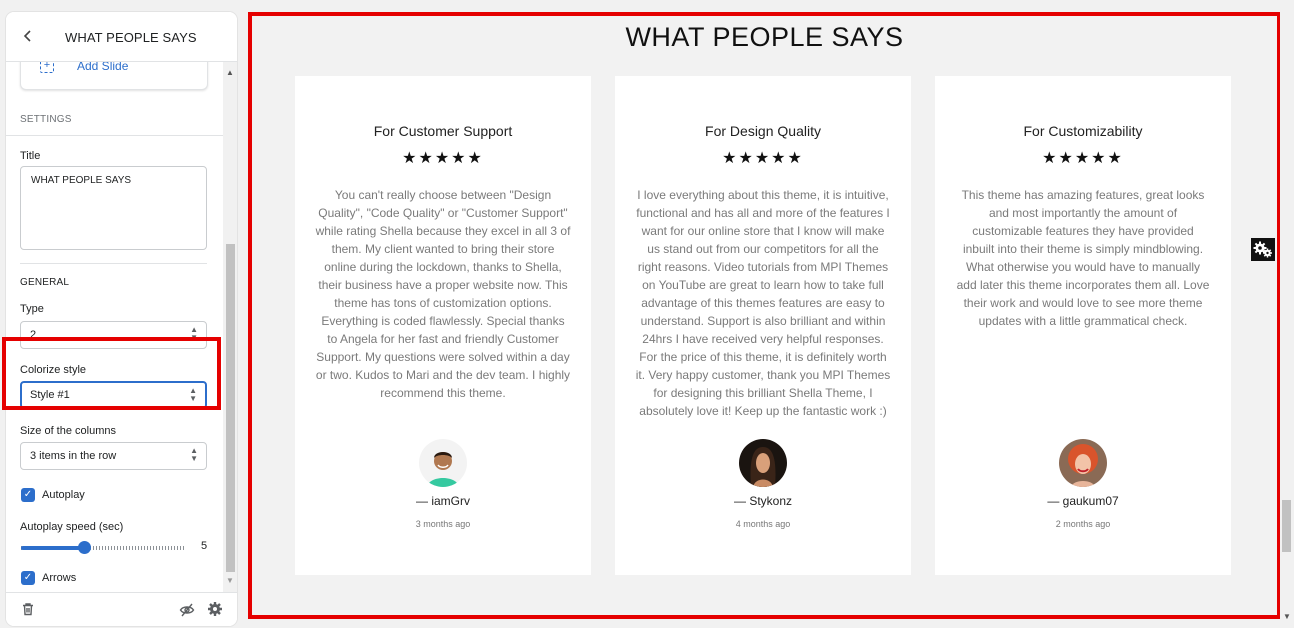  What do you see at coordinates (121, 609) in the screenshot?
I see `panel-footer` at bounding box center [121, 609].